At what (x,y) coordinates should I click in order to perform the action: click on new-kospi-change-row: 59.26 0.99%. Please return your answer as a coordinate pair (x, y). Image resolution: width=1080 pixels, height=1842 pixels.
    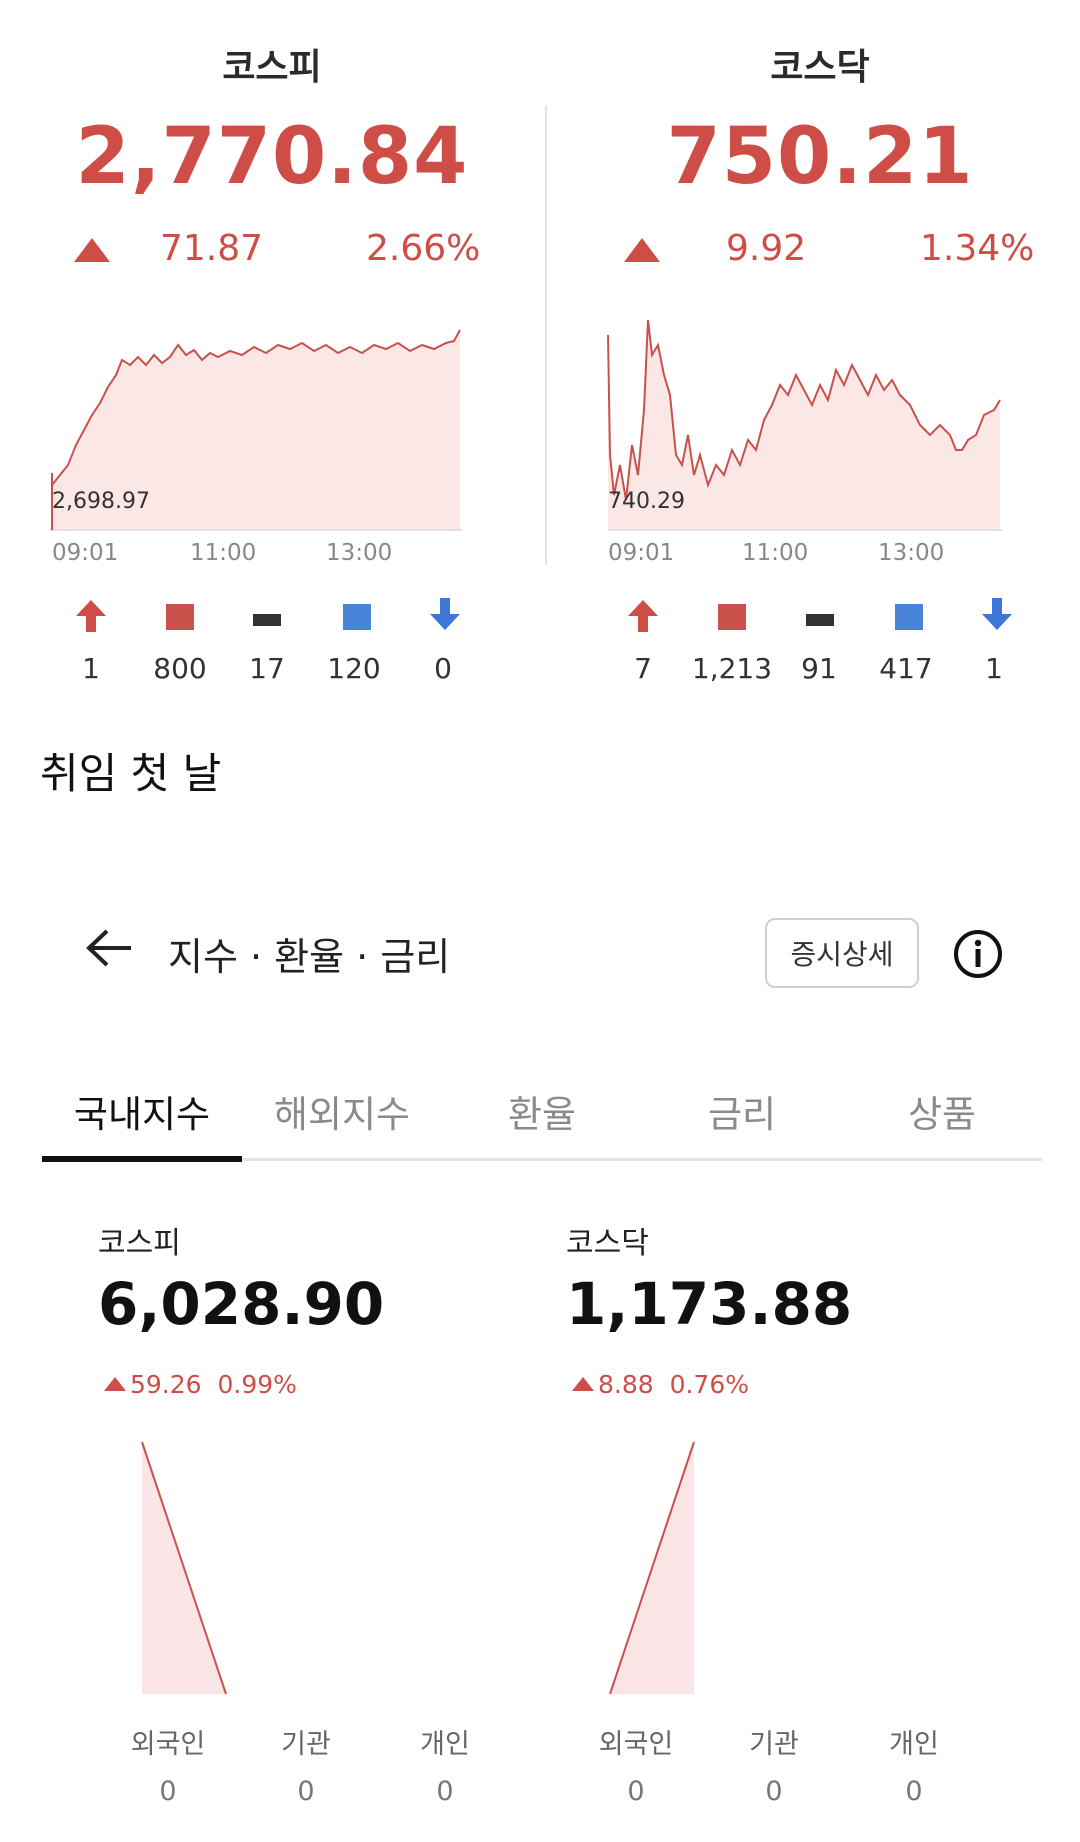
    Looking at the image, I should click on (200, 1384).